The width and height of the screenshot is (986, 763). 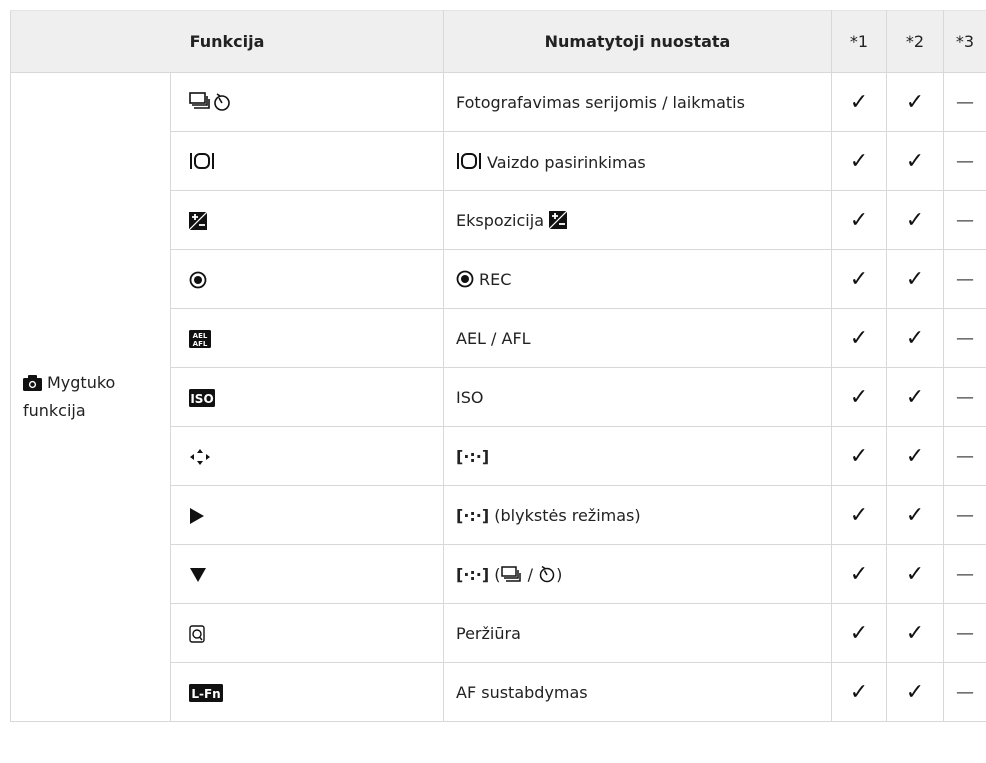 I want to click on category-cell: Mygtuko funkcija, so click(x=90, y=397).